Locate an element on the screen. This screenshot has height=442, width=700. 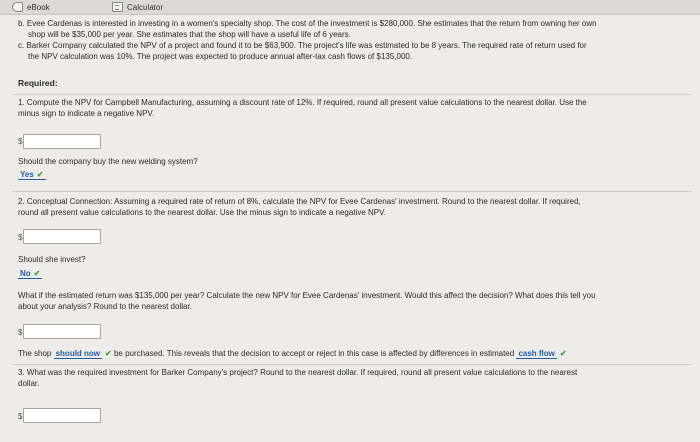
top-toolbar: eBook Calculator is located at coordinates (350, 7).